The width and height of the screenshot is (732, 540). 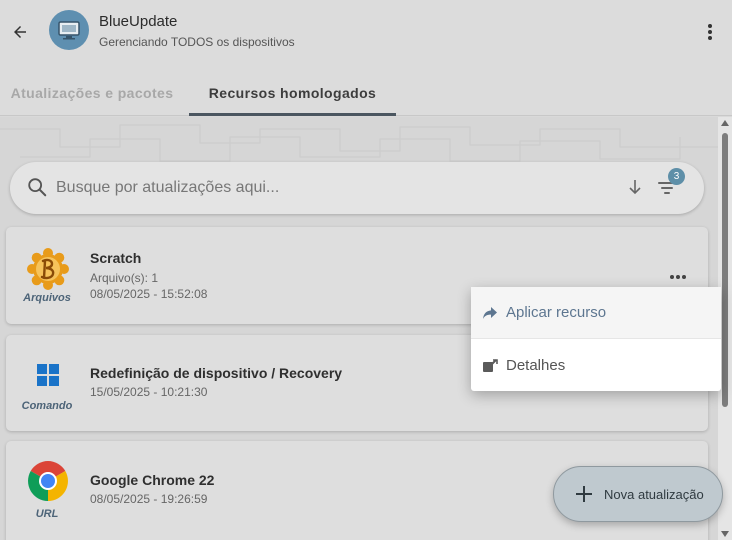 I want to click on edit-icon, so click(x=490, y=365).